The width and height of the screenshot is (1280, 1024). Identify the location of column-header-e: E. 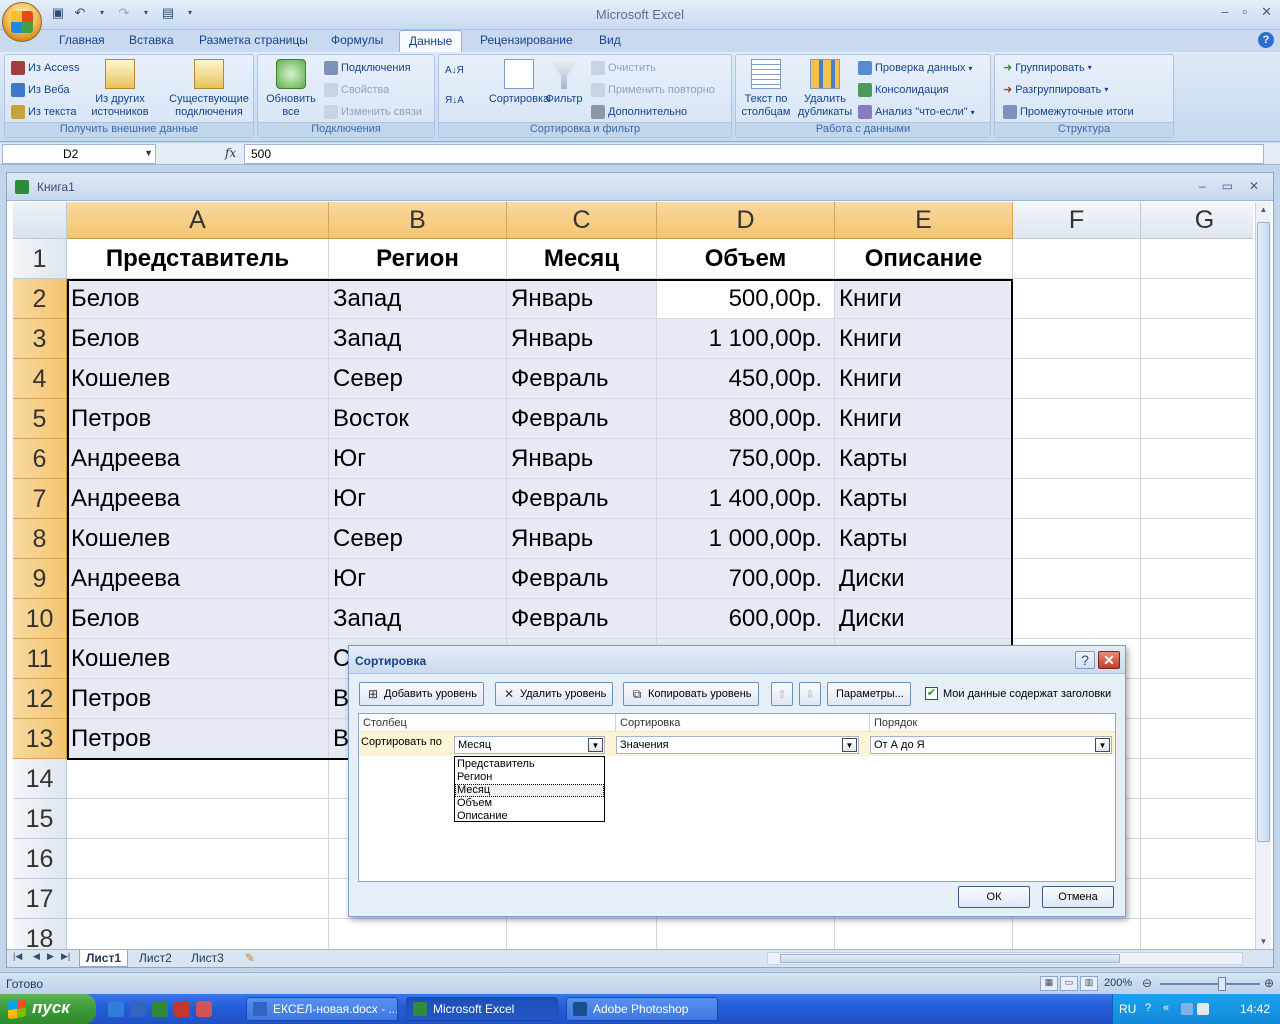
(924, 220).